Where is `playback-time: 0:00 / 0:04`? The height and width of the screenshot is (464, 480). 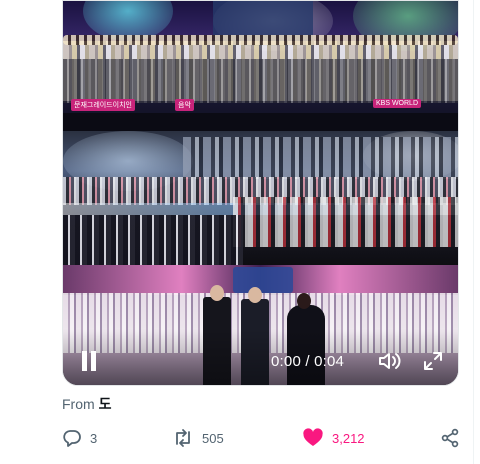
playback-time: 0:00 / 0:04 is located at coordinates (308, 361).